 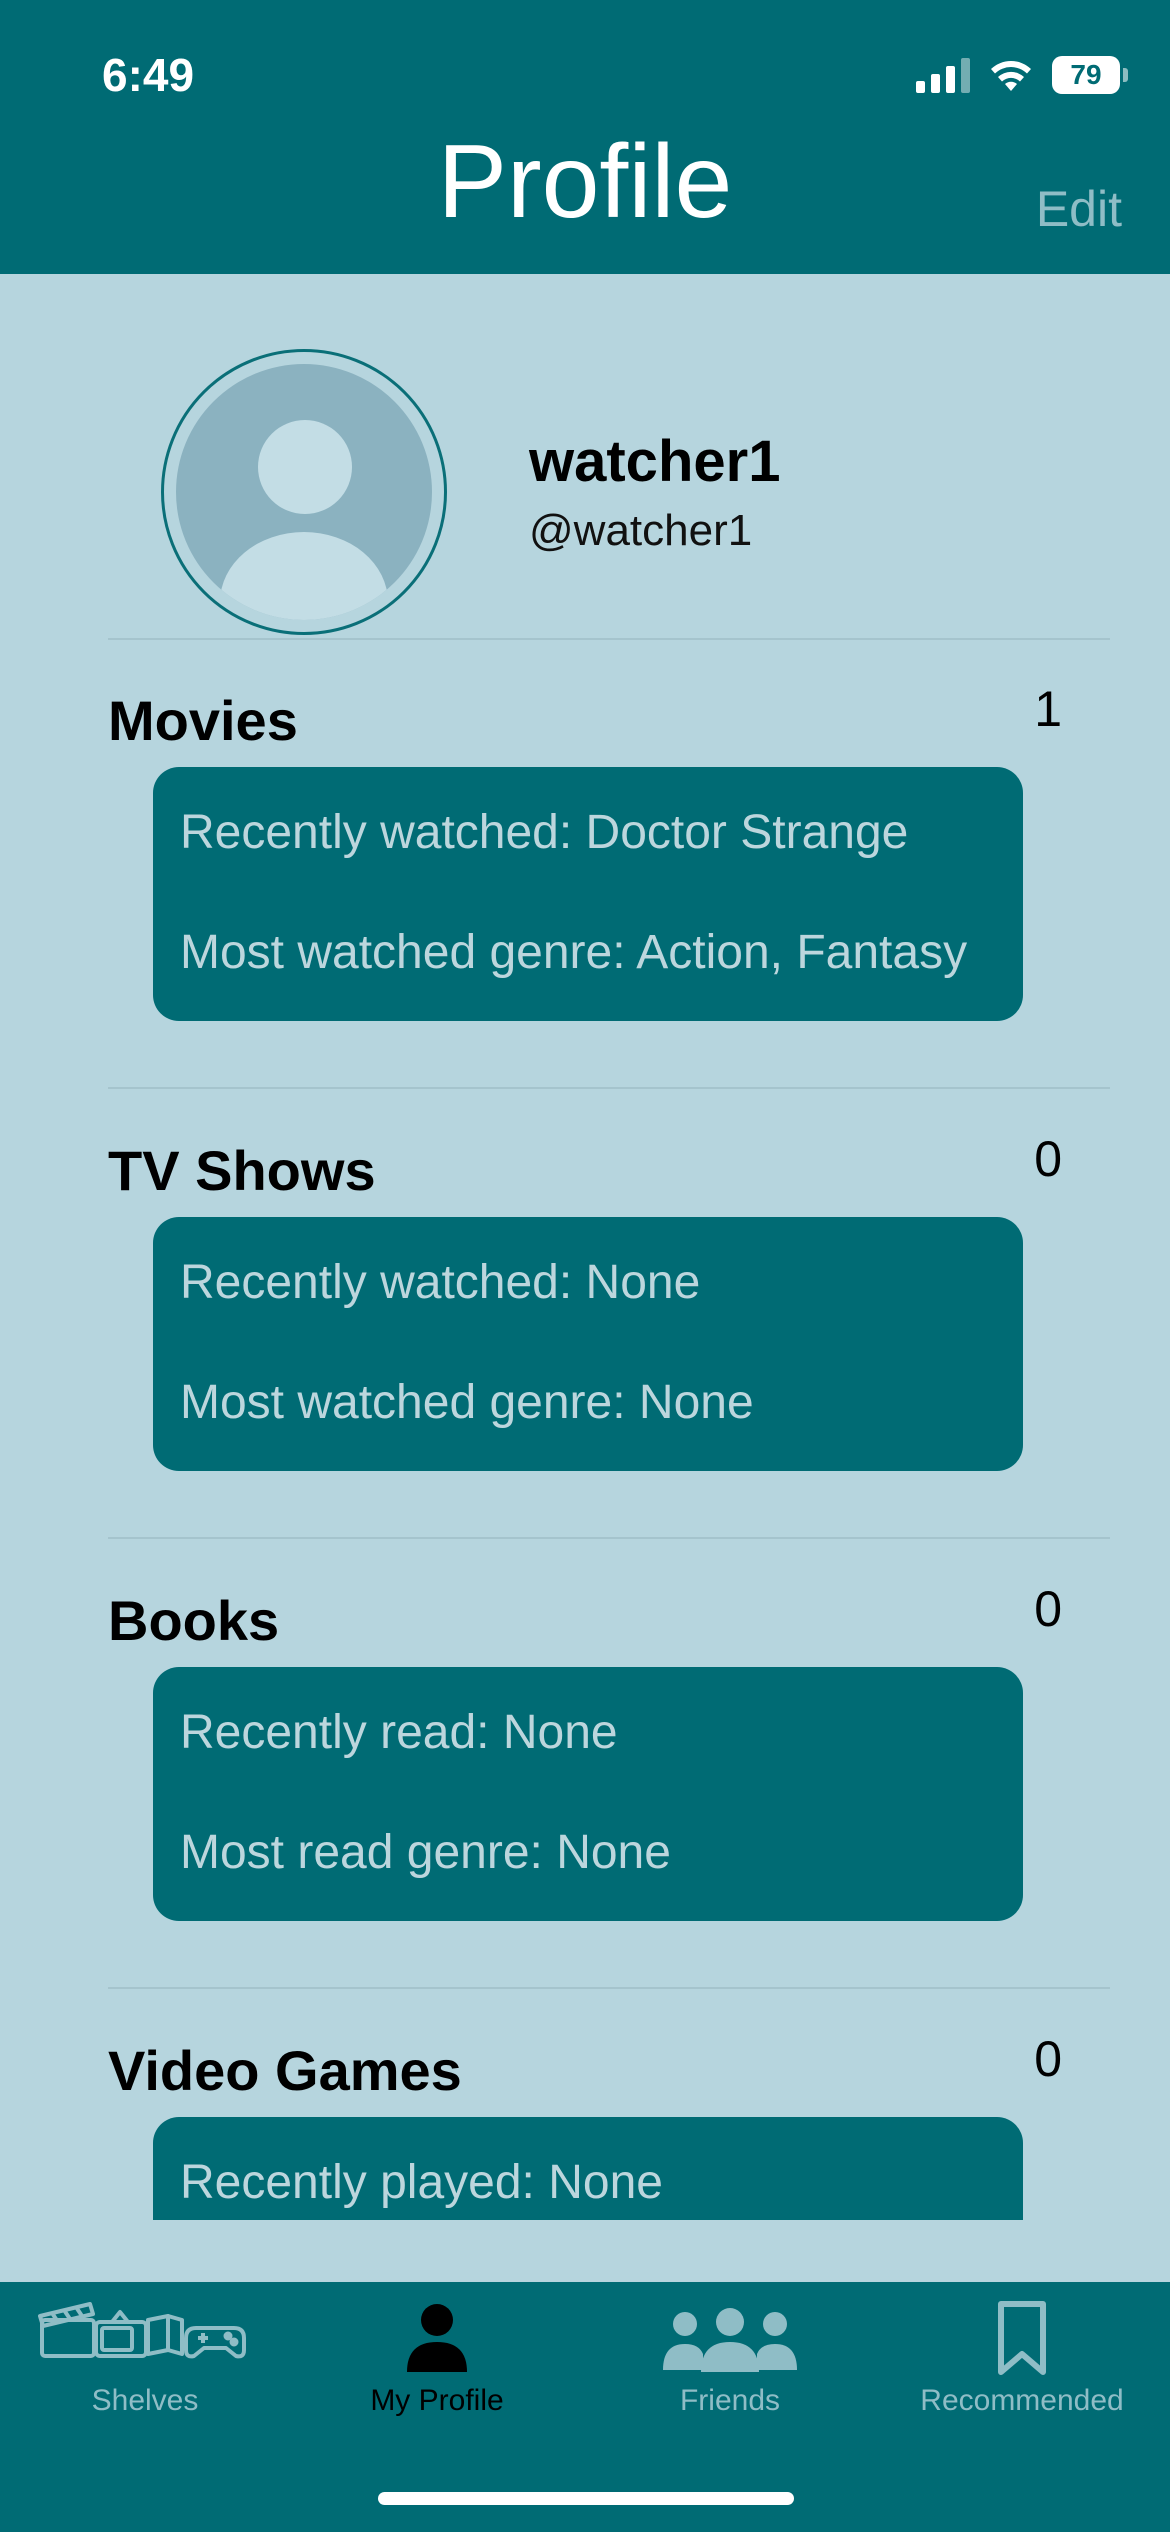 I want to click on status-time: 6:49, so click(x=148, y=75).